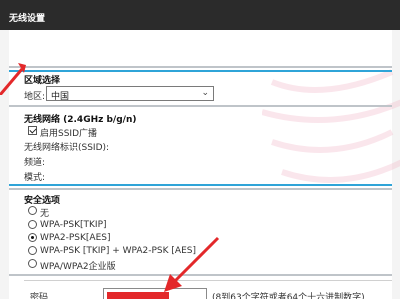 The image size is (400, 299). Describe the element at coordinates (205, 93) in the screenshot. I see `chevron-down-icon: ⌄` at that location.